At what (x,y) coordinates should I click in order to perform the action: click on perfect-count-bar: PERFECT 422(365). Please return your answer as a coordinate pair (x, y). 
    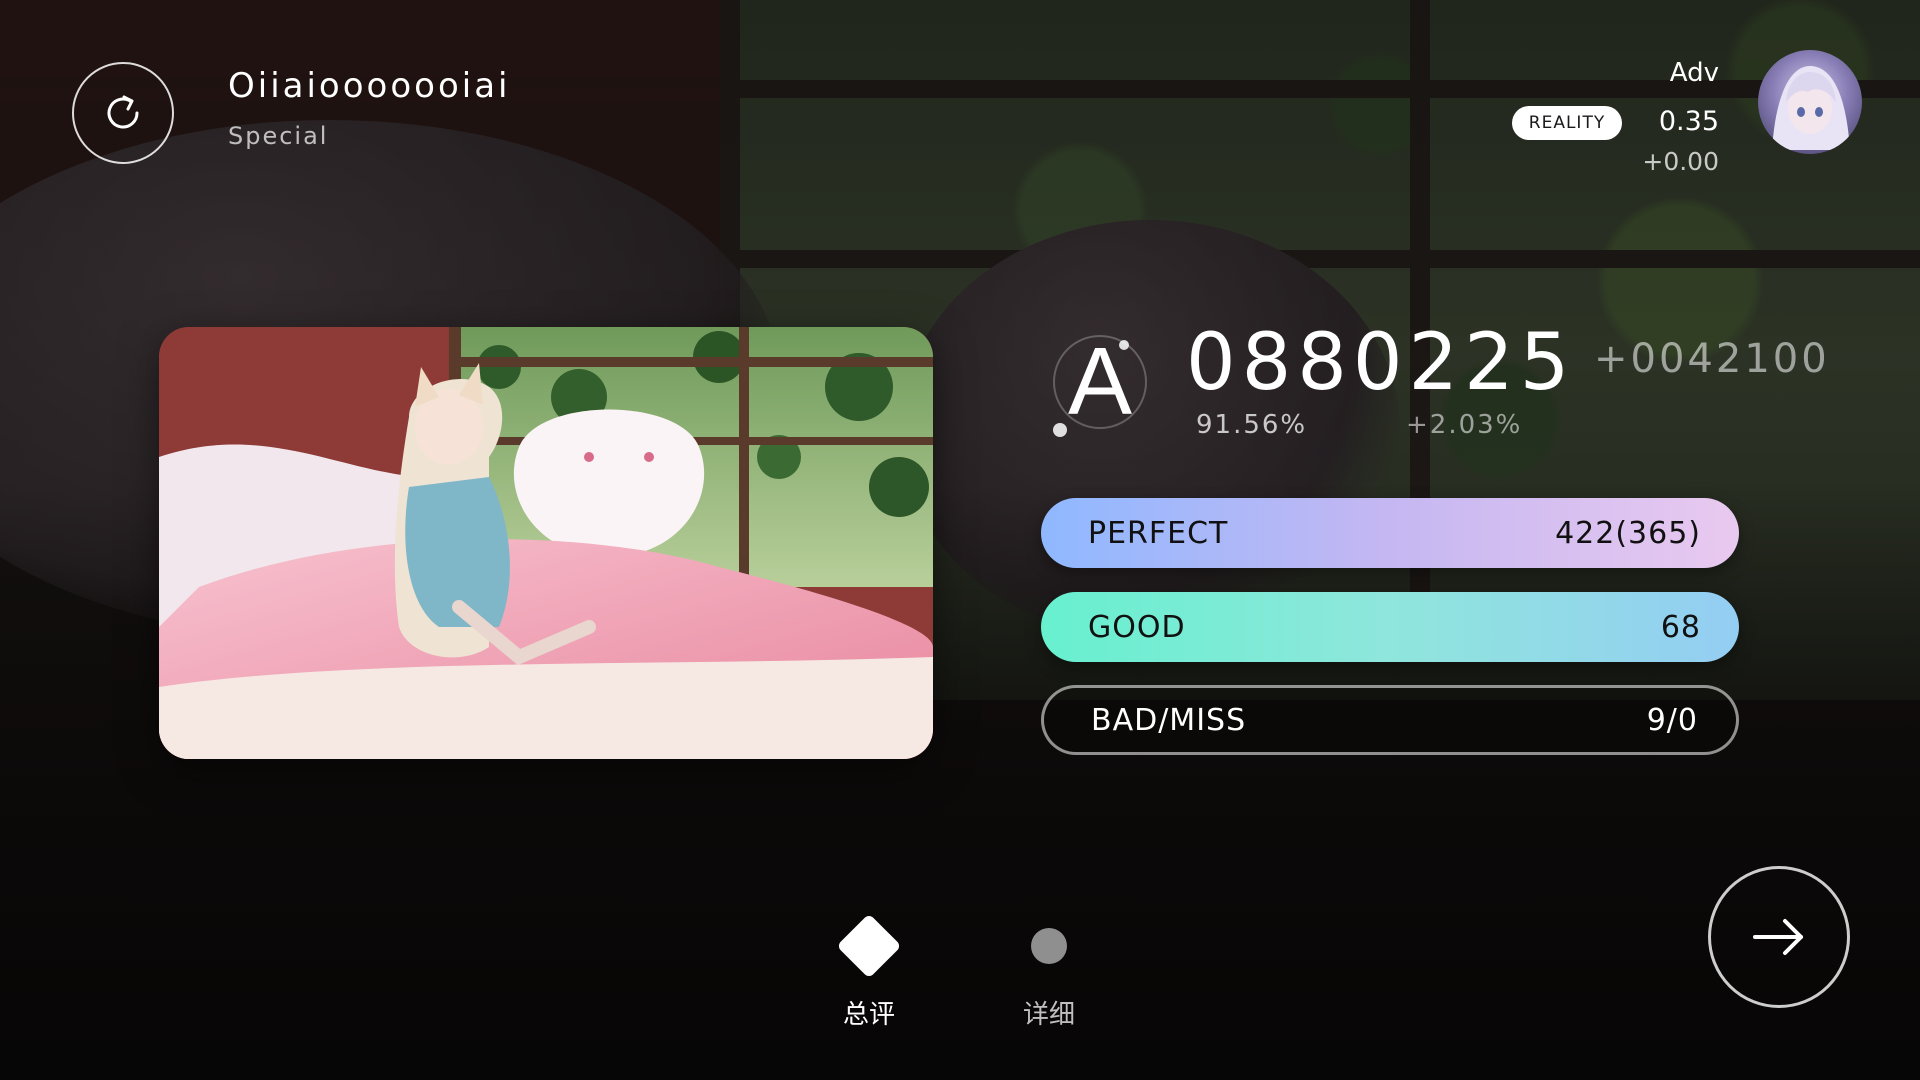
    Looking at the image, I should click on (1390, 533).